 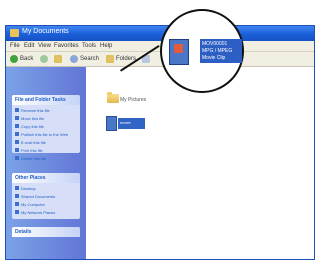 What do you see at coordinates (46, 100) in the screenshot?
I see `file-tasks-title: File and Folder Tasks` at bounding box center [46, 100].